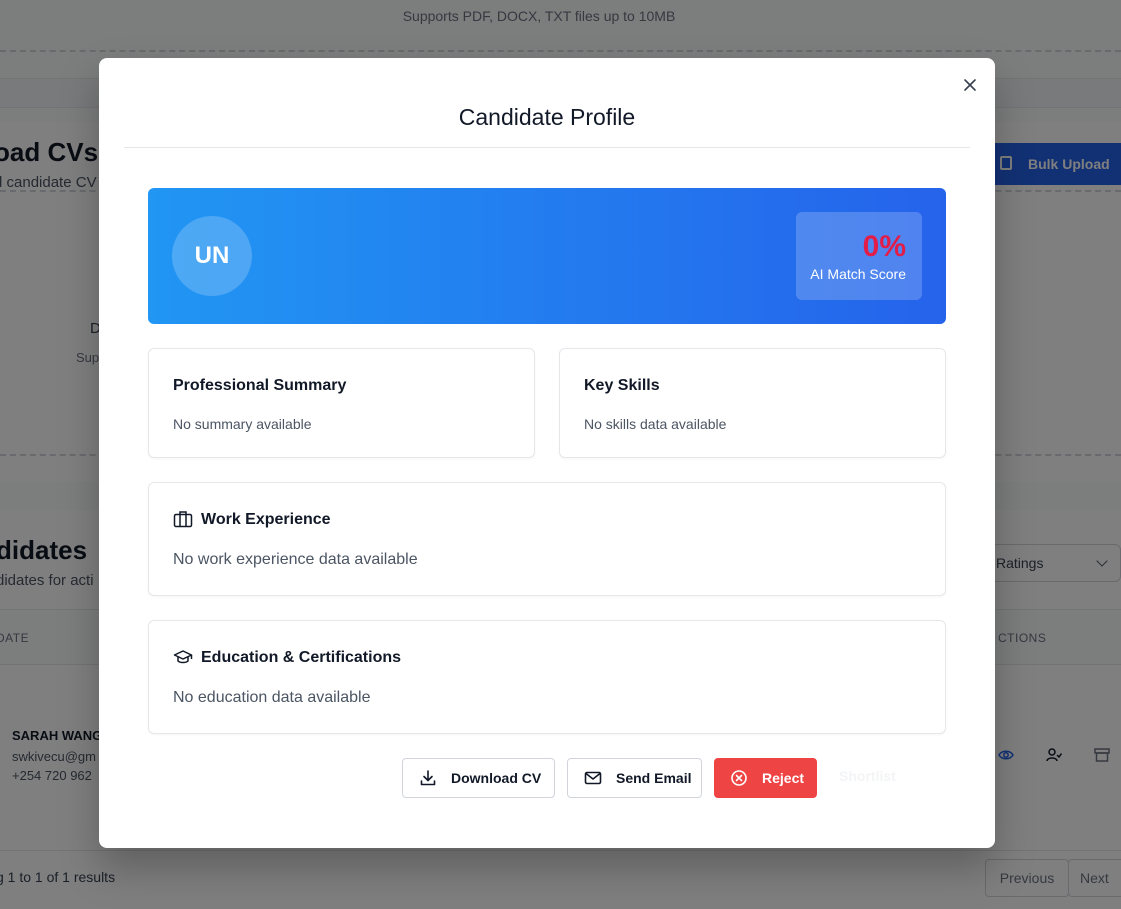  What do you see at coordinates (301, 657) in the screenshot?
I see `education-title: Education & Certifications` at bounding box center [301, 657].